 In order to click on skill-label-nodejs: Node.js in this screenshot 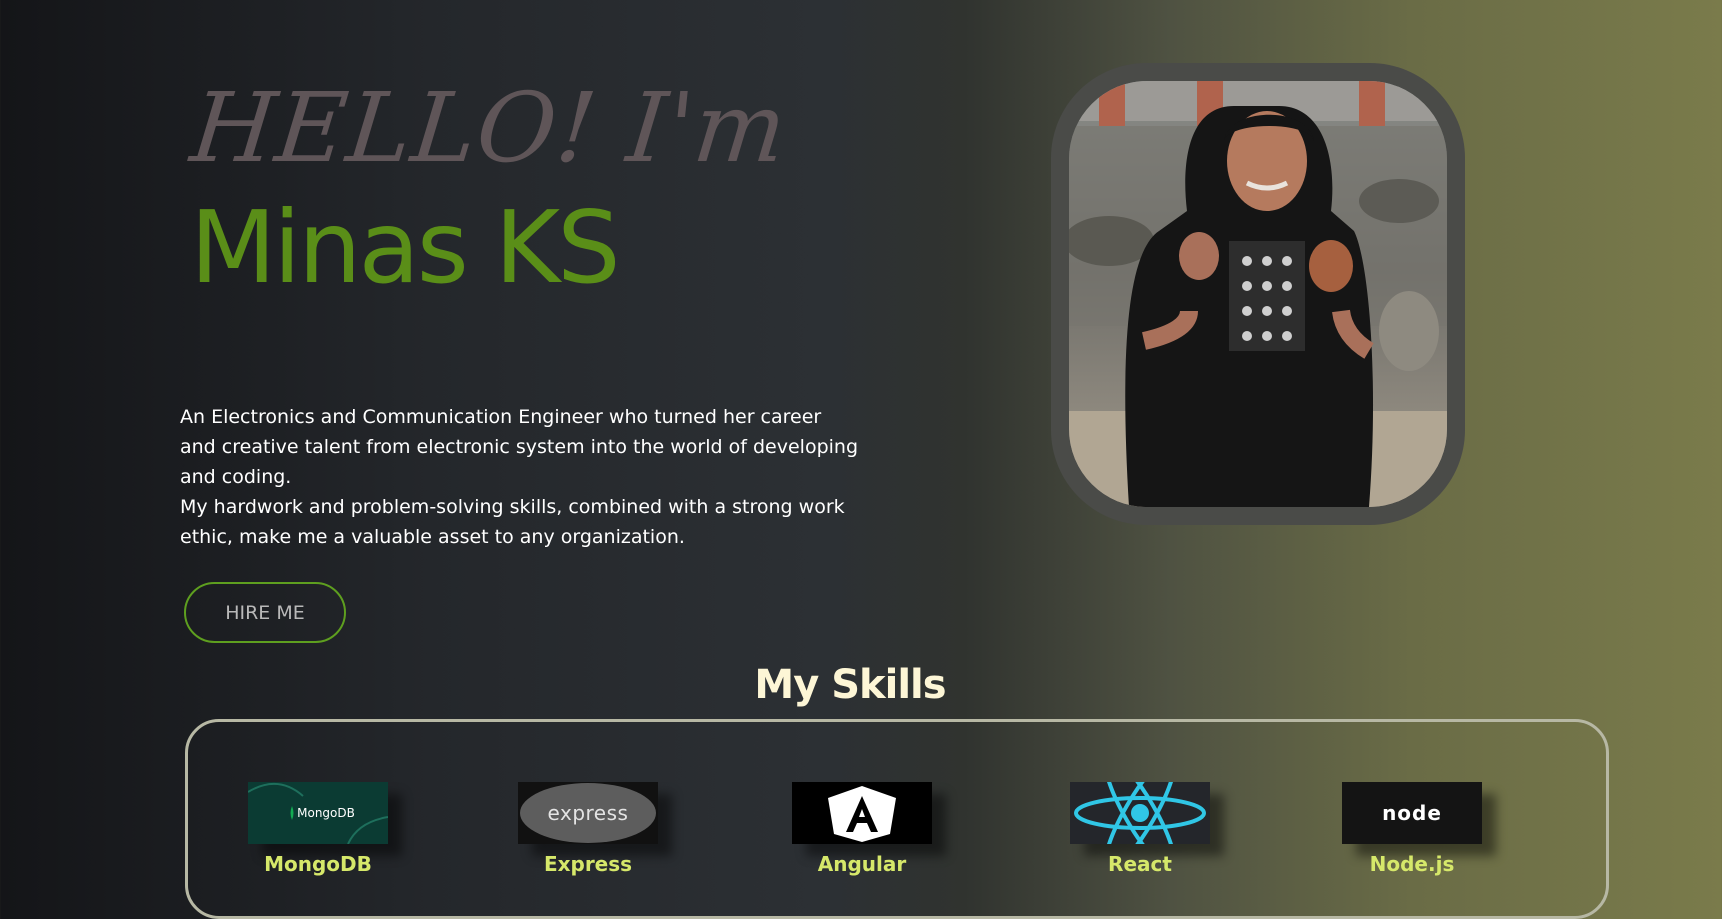, I will do `click(1412, 864)`.